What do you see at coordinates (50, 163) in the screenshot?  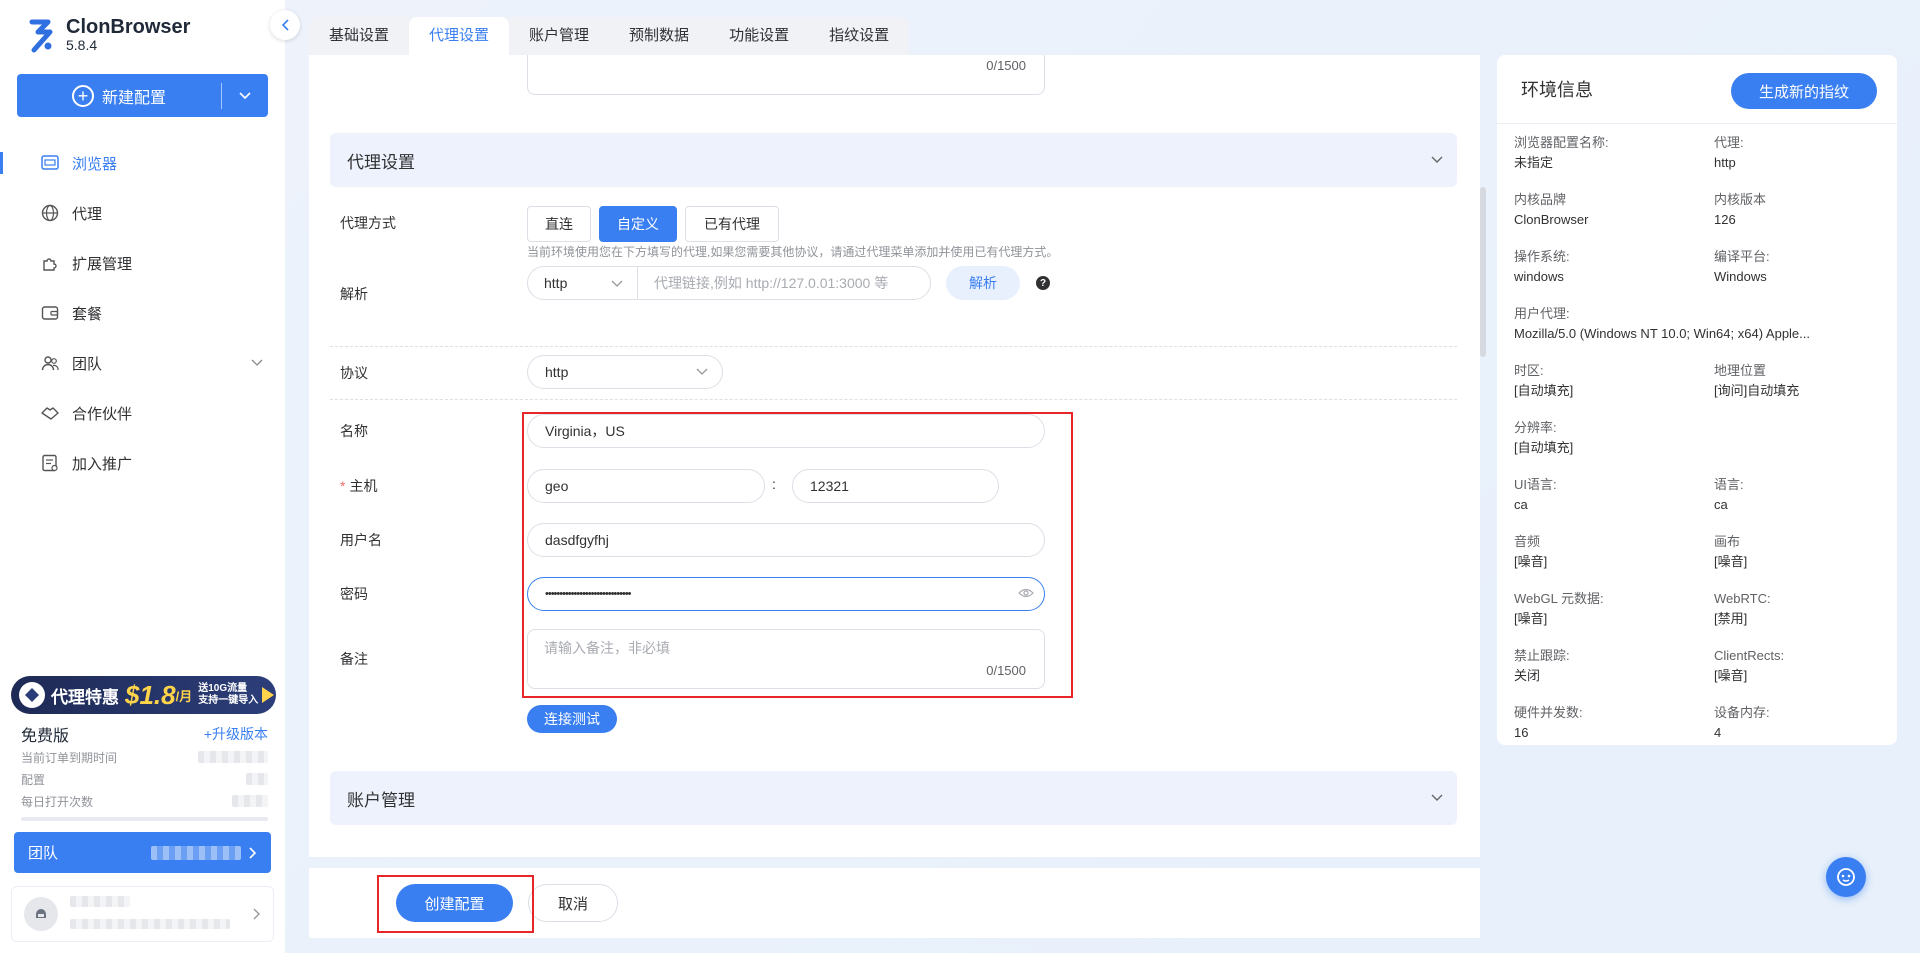 I see `browser-icon` at bounding box center [50, 163].